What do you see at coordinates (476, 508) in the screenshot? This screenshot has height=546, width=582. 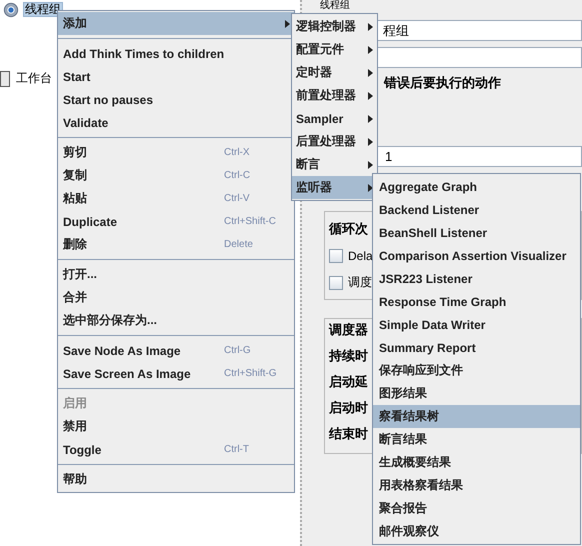 I see `menu-item: 聚合报告` at bounding box center [476, 508].